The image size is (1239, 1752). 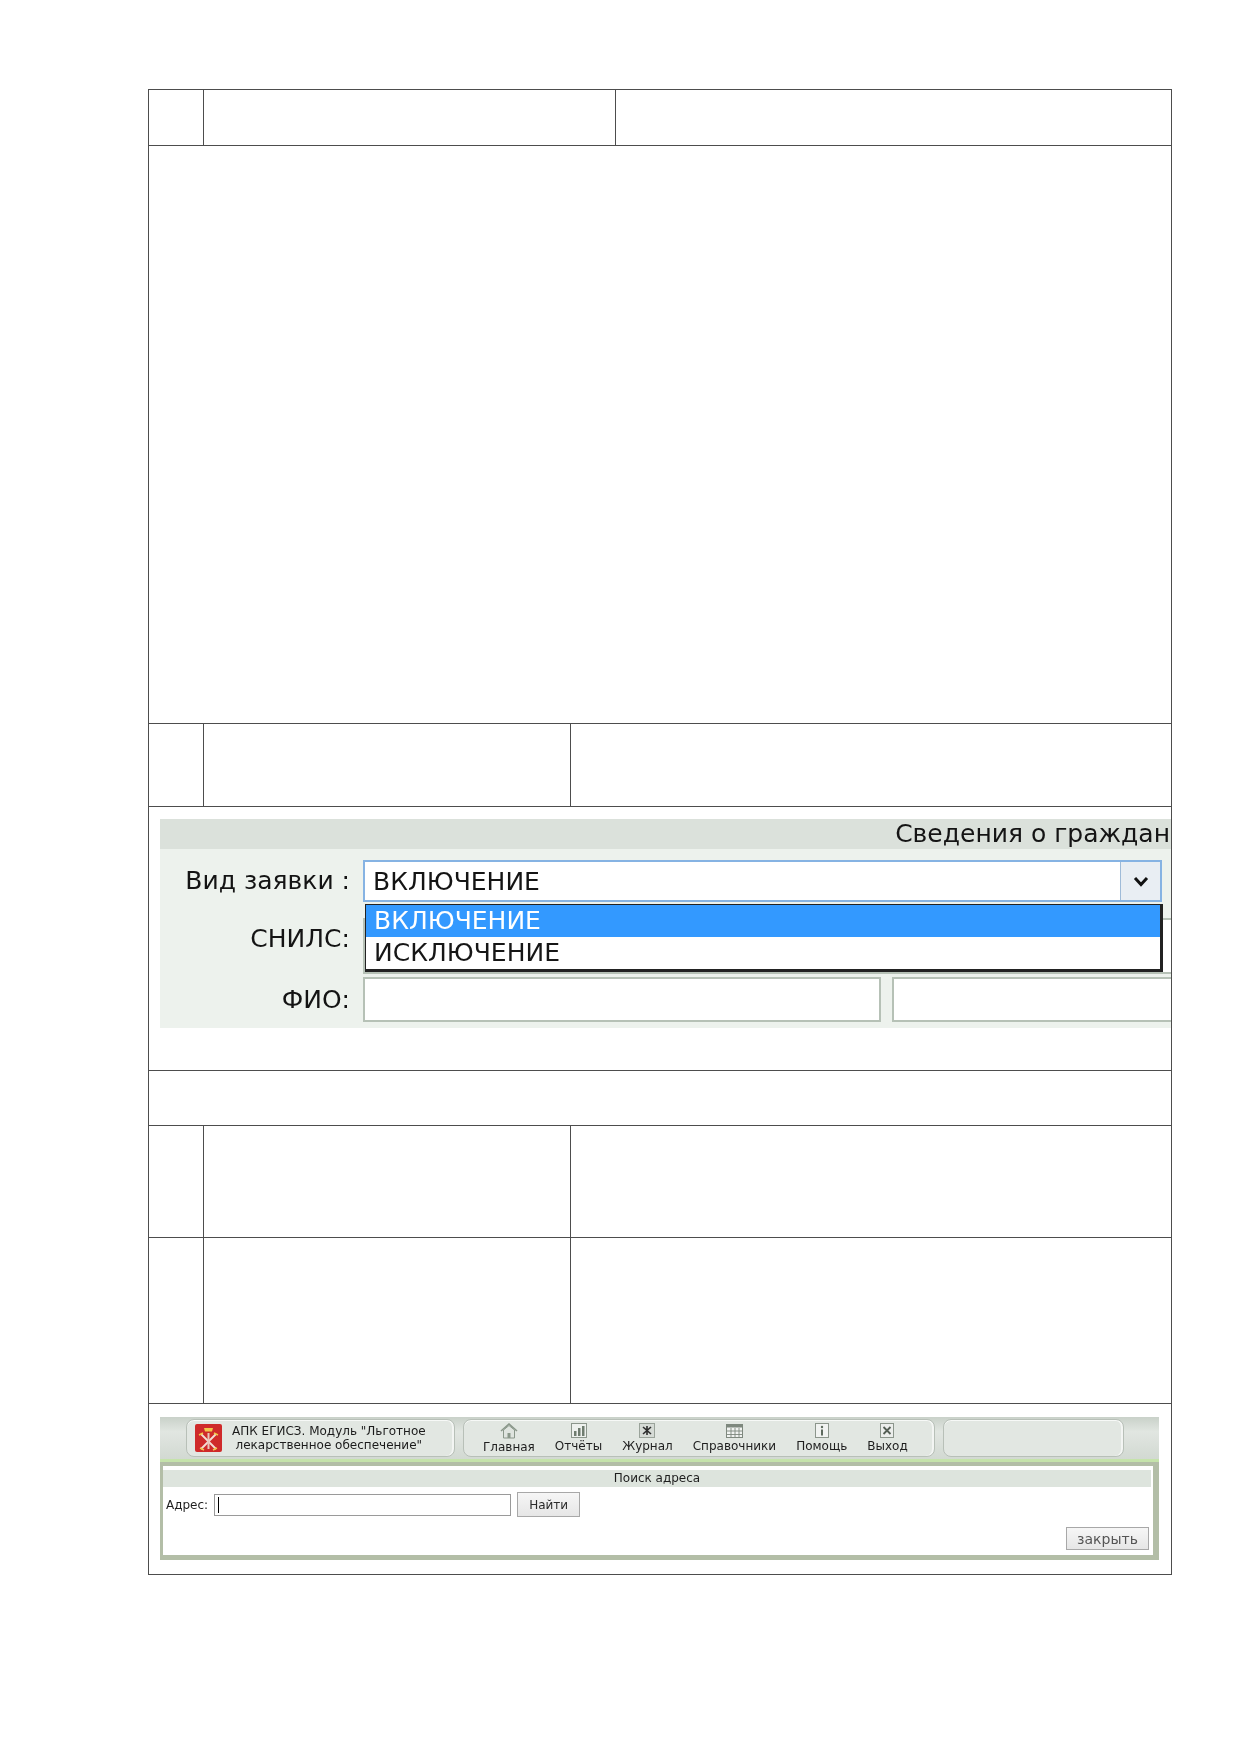 I want to click on asterisk-tile-icon, so click(x=647, y=1430).